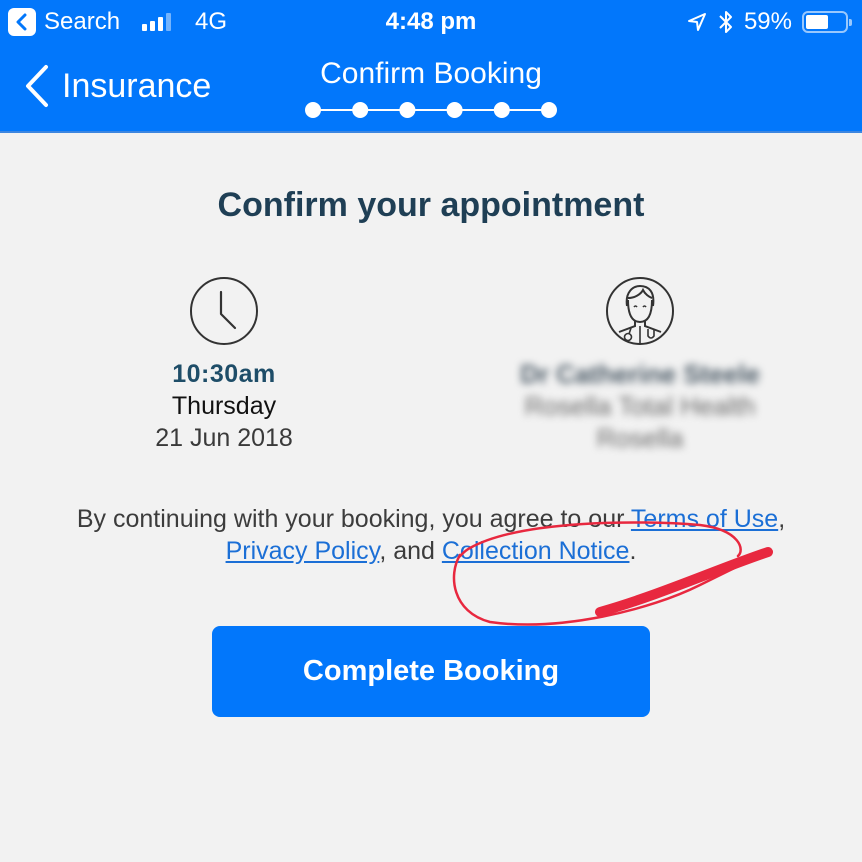  I want to click on consent-sep: , and, so click(410, 551).